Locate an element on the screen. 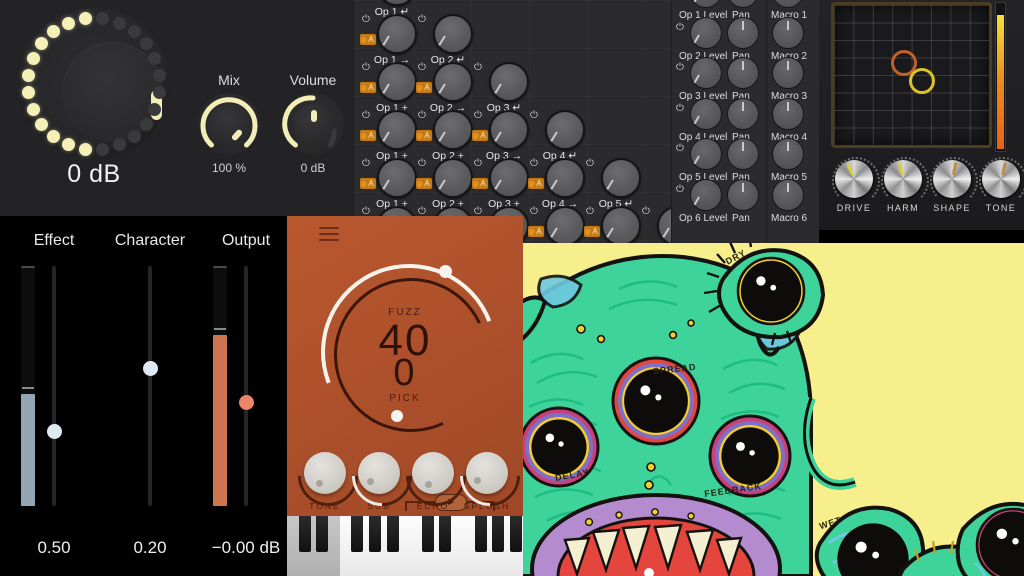 This screenshot has width=1024, height=576. pedal-knob-group-tone: TONE is located at coordinates (328, 476).